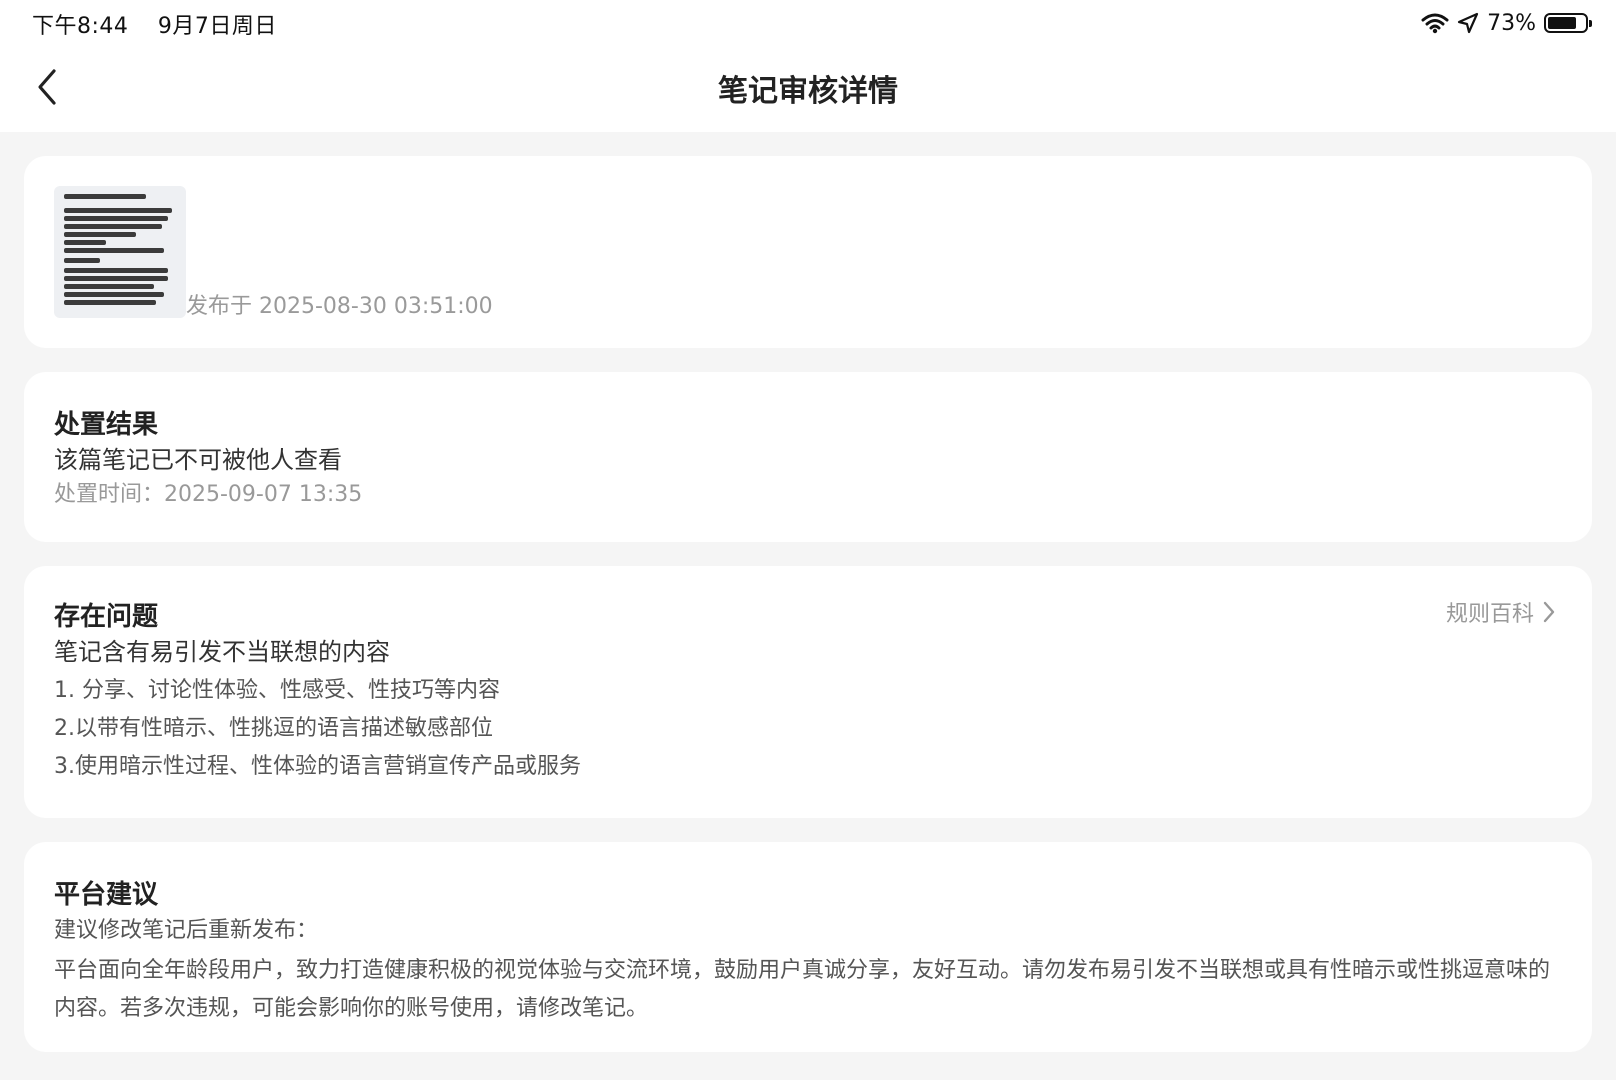  I want to click on result-time: 处置时间：2025-09-07 13:35, so click(208, 494).